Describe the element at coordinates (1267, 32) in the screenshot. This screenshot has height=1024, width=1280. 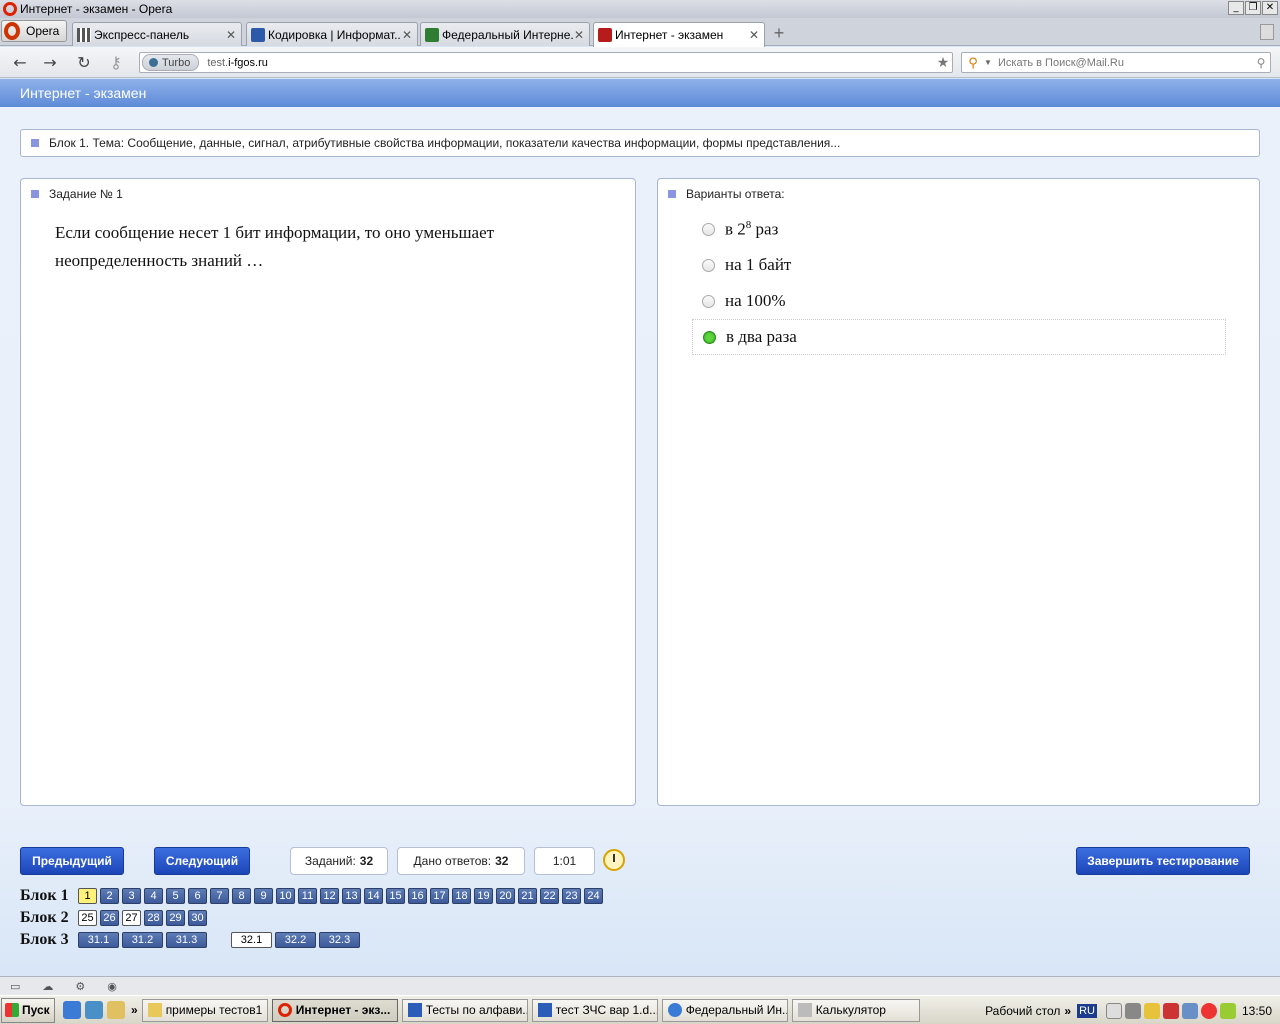
I see `trash-icon` at that location.